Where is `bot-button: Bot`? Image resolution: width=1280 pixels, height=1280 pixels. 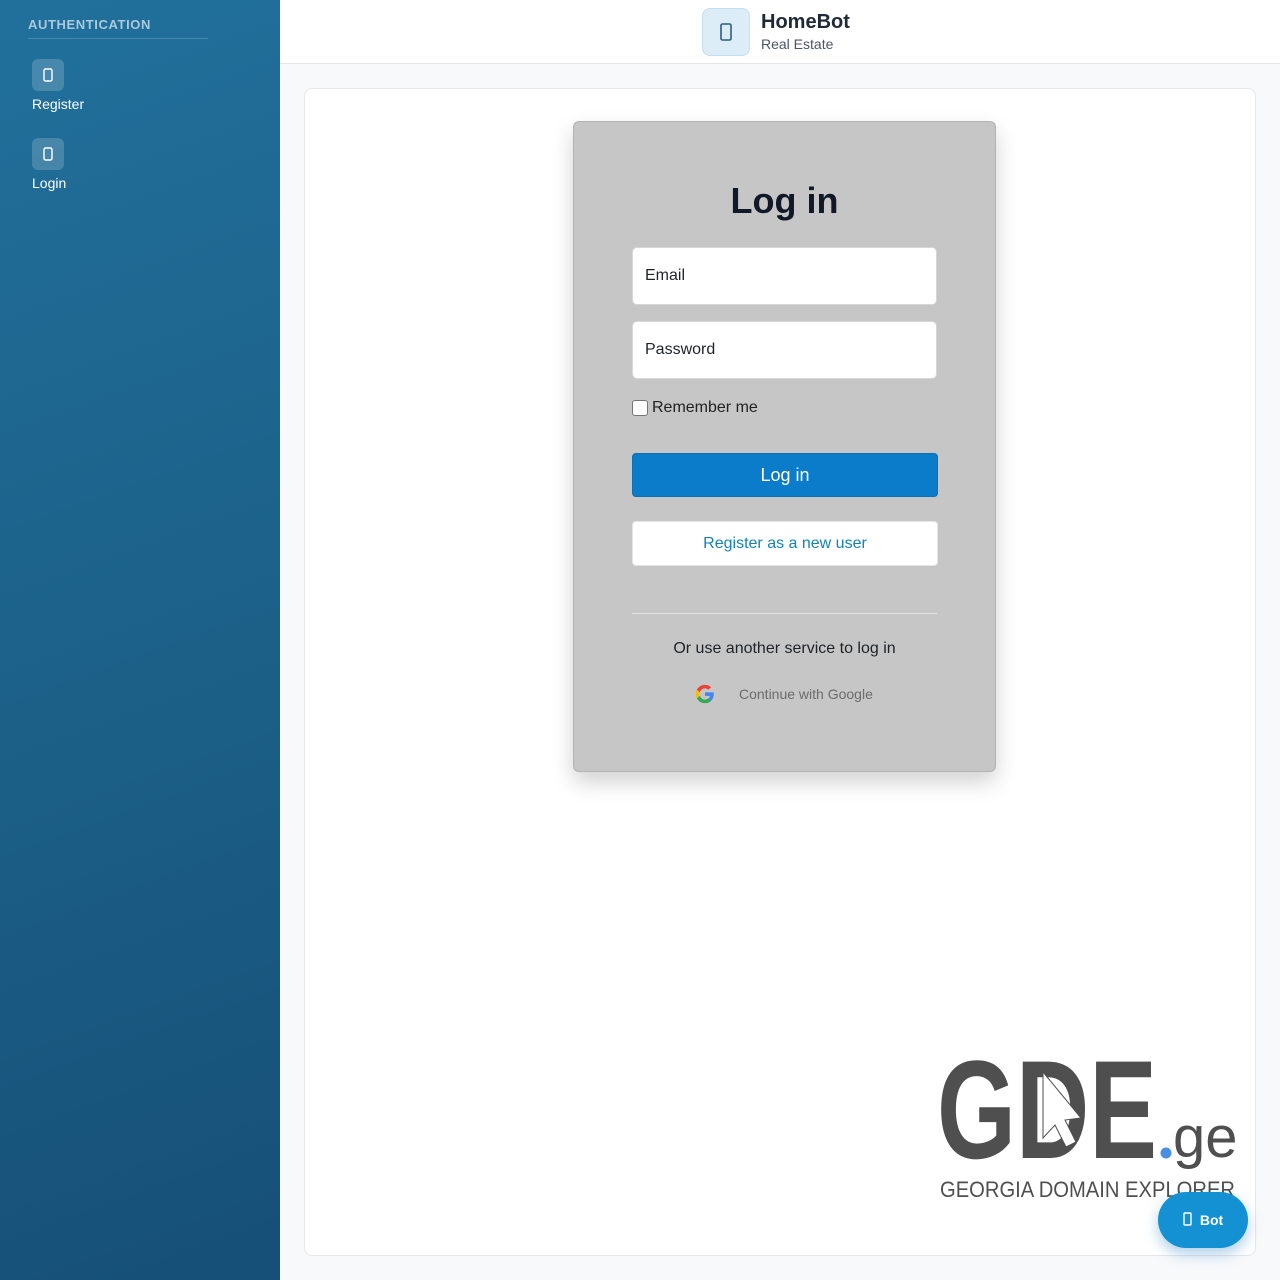 bot-button: Bot is located at coordinates (1203, 1220).